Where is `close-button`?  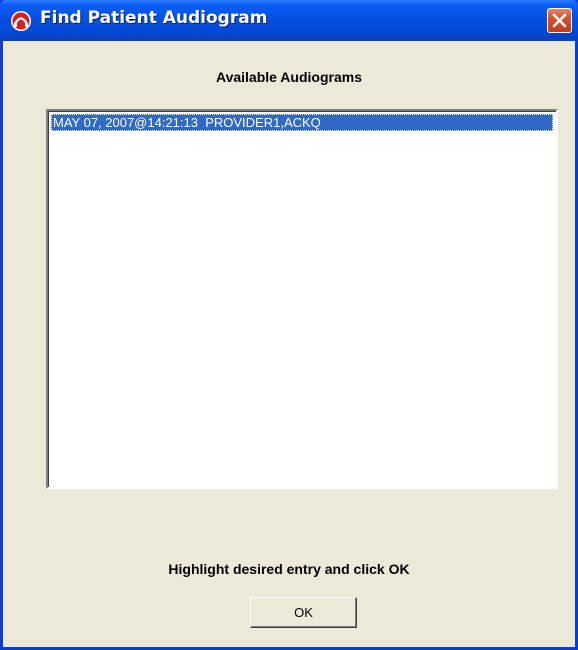 close-button is located at coordinates (559, 20).